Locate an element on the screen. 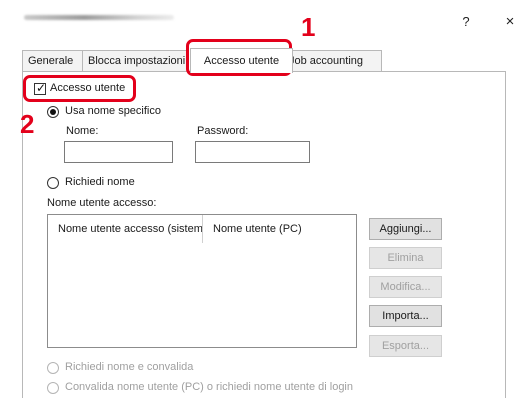  step1-number: 1 is located at coordinates (308, 27).